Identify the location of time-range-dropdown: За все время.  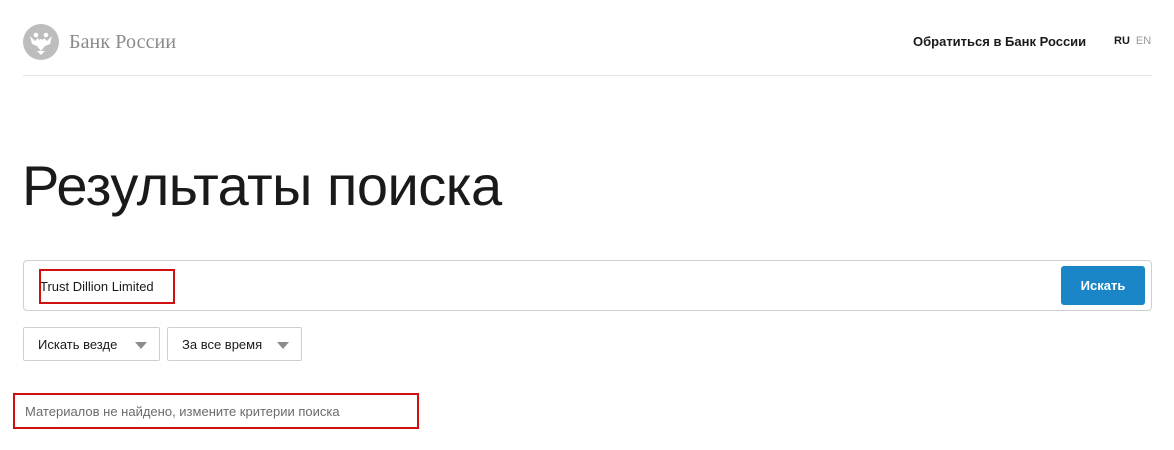
(234, 344).